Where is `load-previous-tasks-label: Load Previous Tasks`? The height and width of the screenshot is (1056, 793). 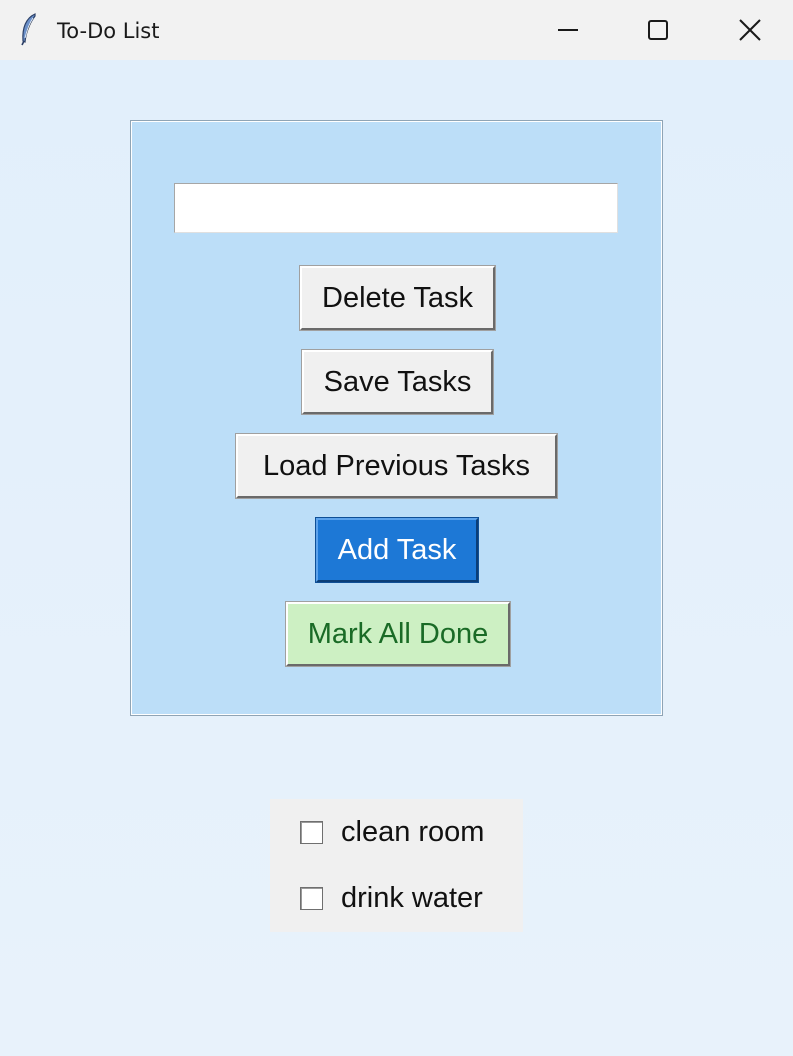
load-previous-tasks-label: Load Previous Tasks is located at coordinates (396, 465).